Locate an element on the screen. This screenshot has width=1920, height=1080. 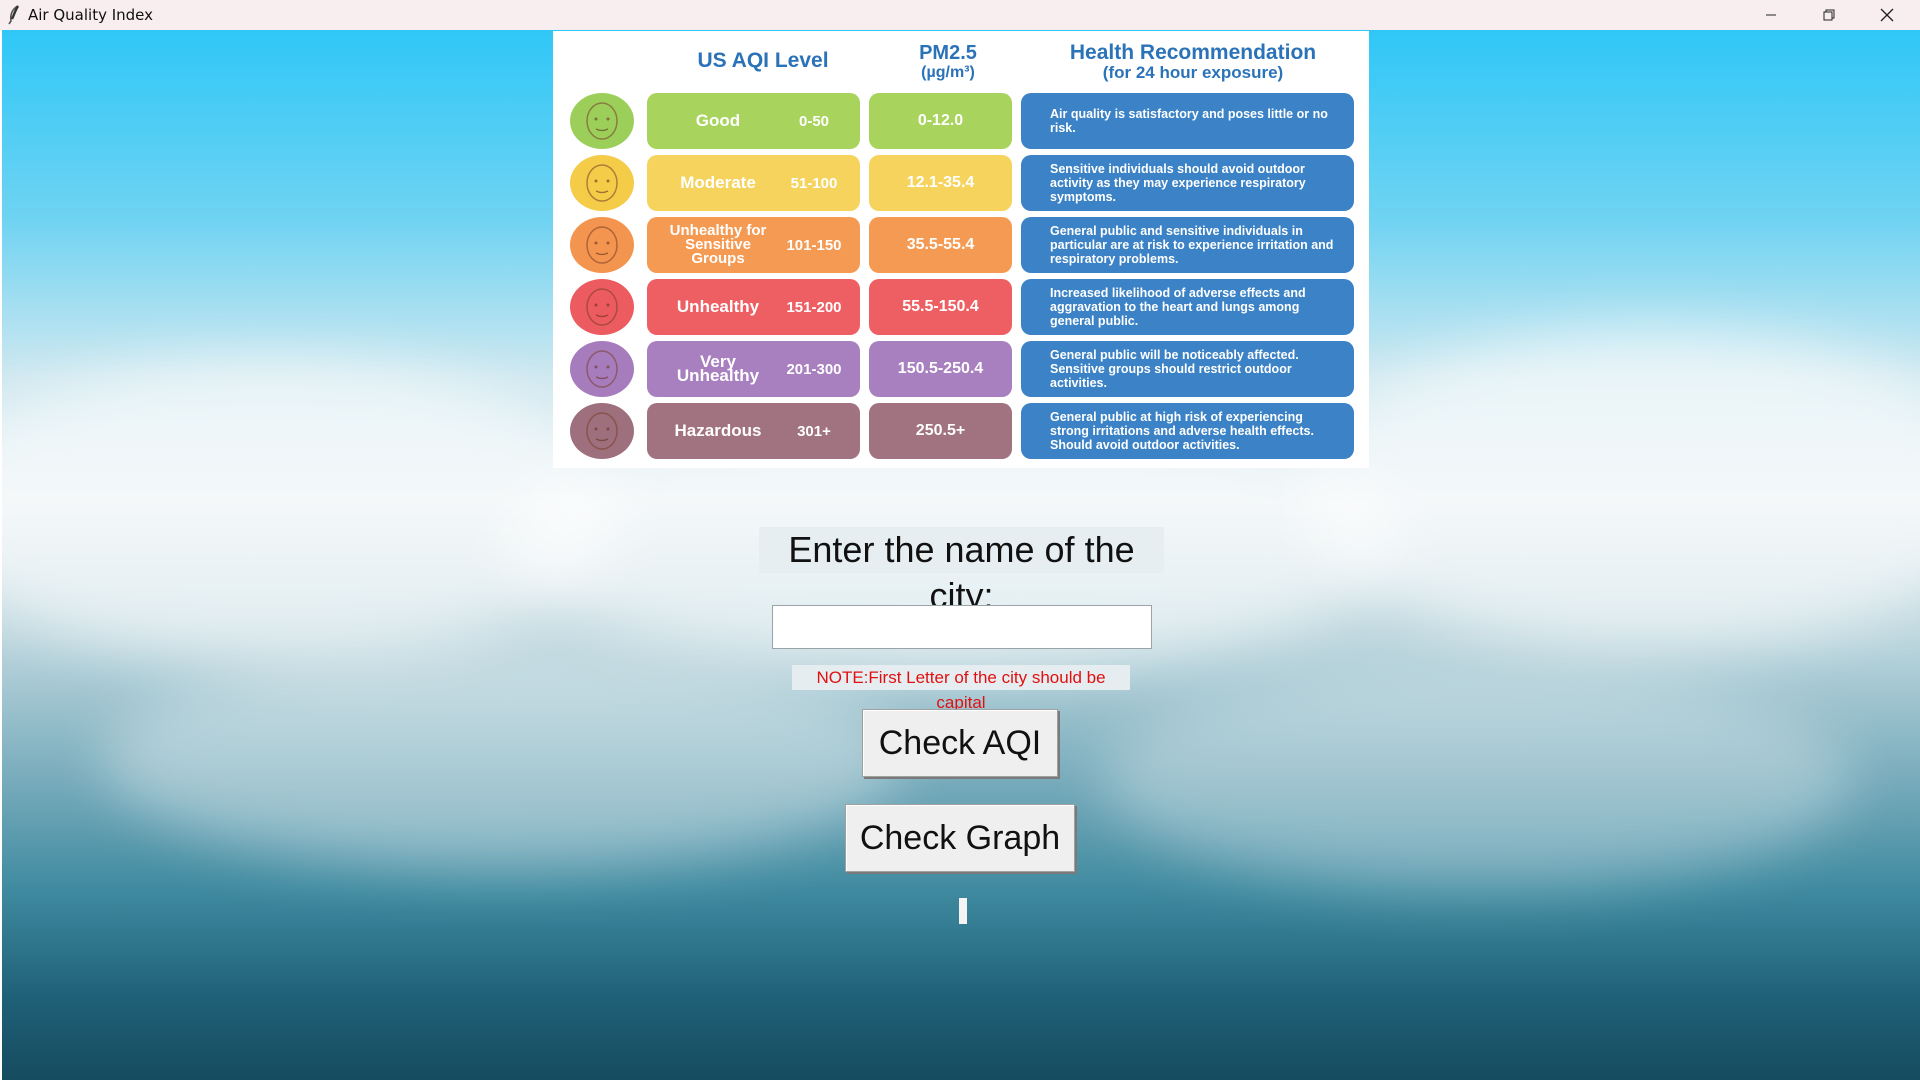
city-name-input is located at coordinates (962, 627).